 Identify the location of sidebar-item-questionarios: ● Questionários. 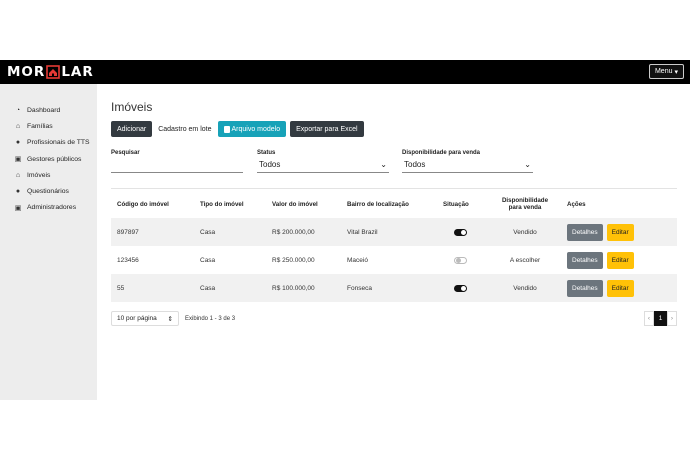
(48, 191).